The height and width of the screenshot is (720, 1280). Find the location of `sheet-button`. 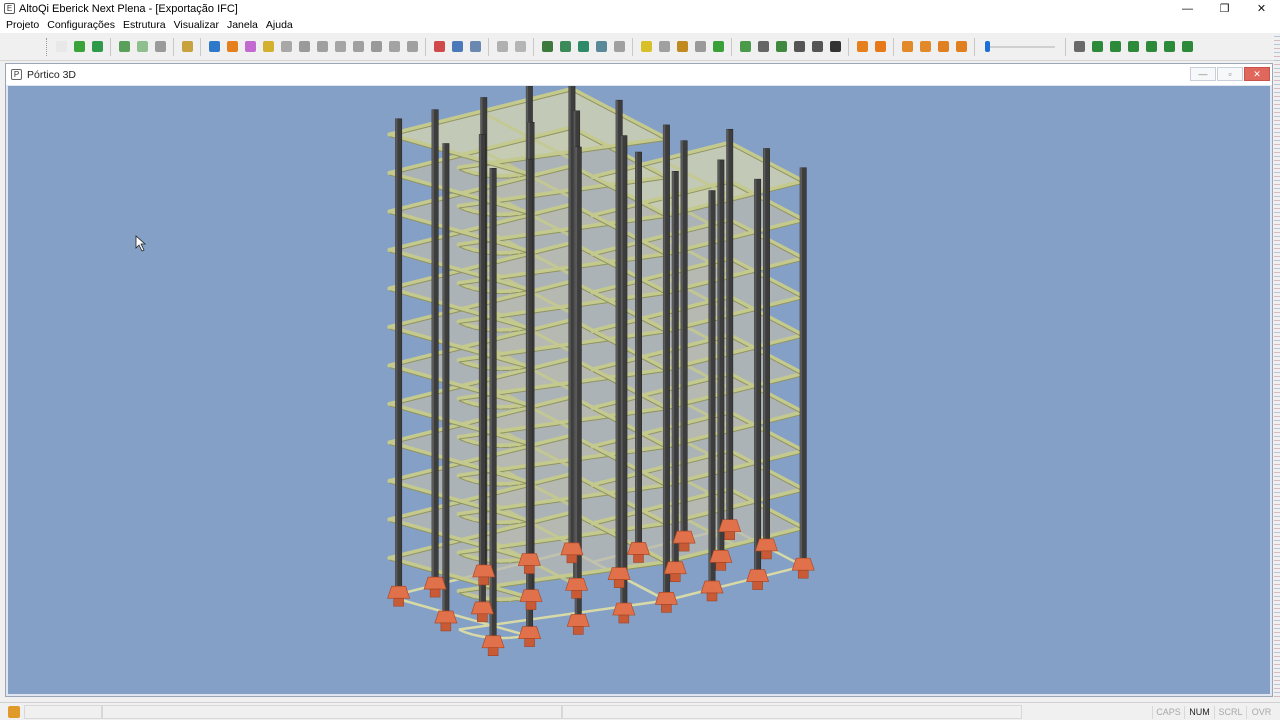

sheet-button is located at coordinates (583, 46).